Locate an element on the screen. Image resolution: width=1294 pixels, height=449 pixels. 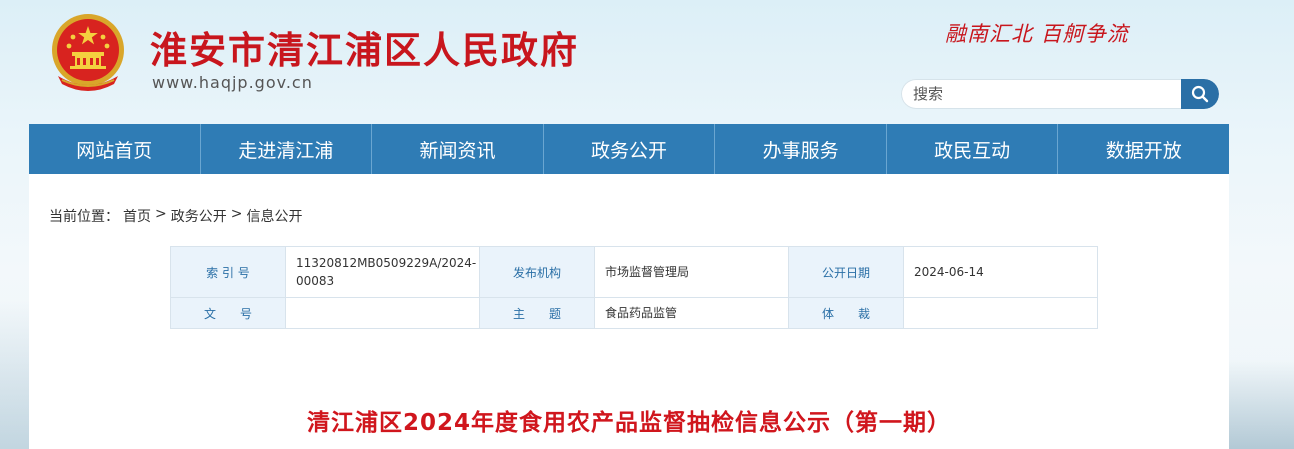
nav-item-open-data: 数据开放 is located at coordinates (1143, 149).